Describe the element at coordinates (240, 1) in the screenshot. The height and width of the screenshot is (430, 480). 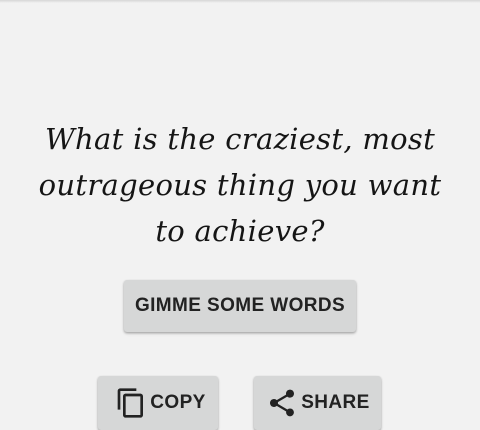
I see `top-edge-shadow` at that location.